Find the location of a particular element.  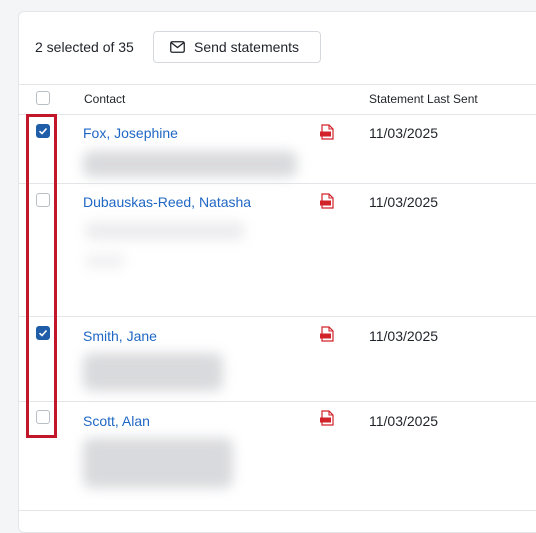

table-row: Fox, Josephine 11/03/2025 is located at coordinates (277, 149).